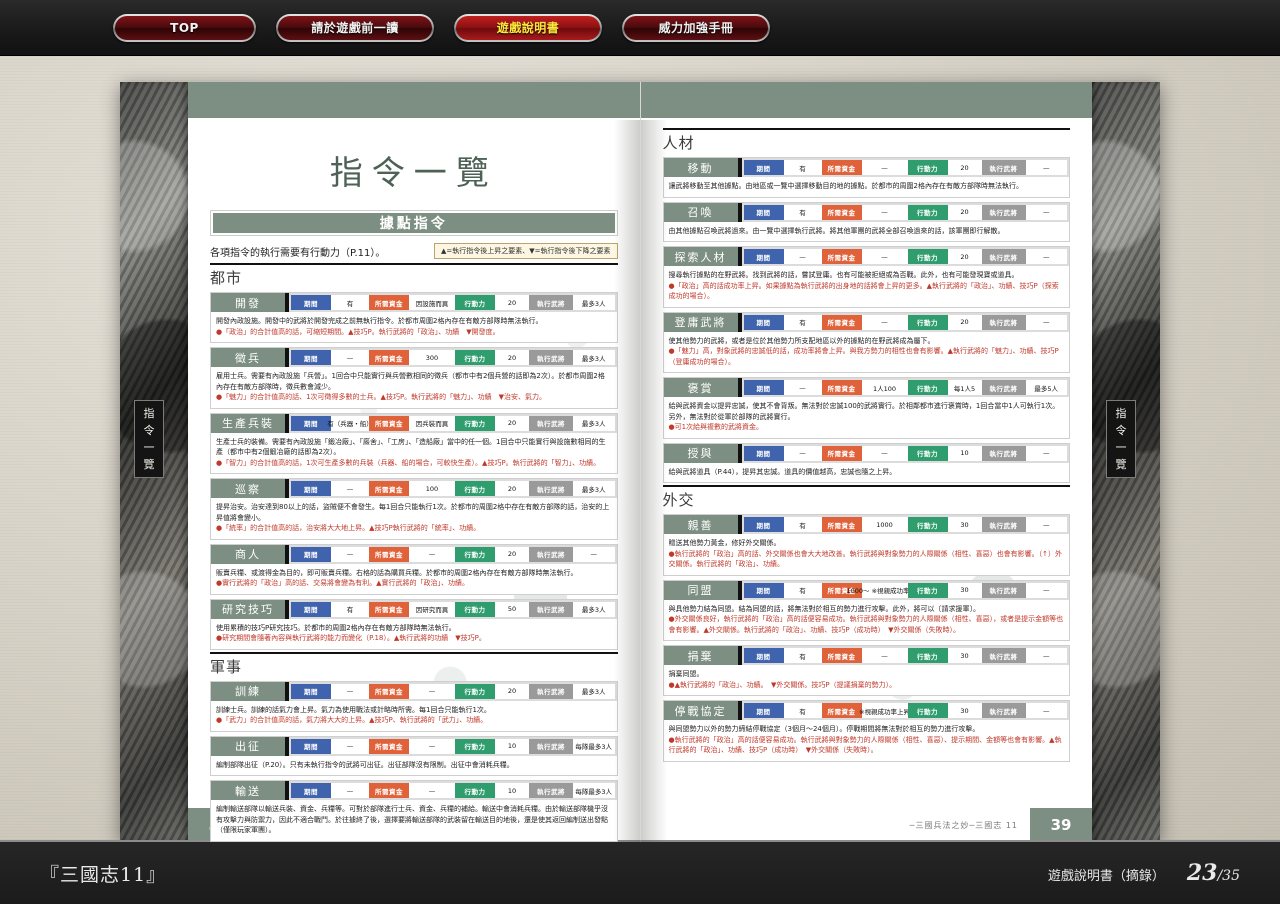 The image size is (1280, 904). I want to click on command-stats: 期間有所需資金 1000～ ※視親成功率上昇 行動力 30 執行武將 —, so click(905, 590).